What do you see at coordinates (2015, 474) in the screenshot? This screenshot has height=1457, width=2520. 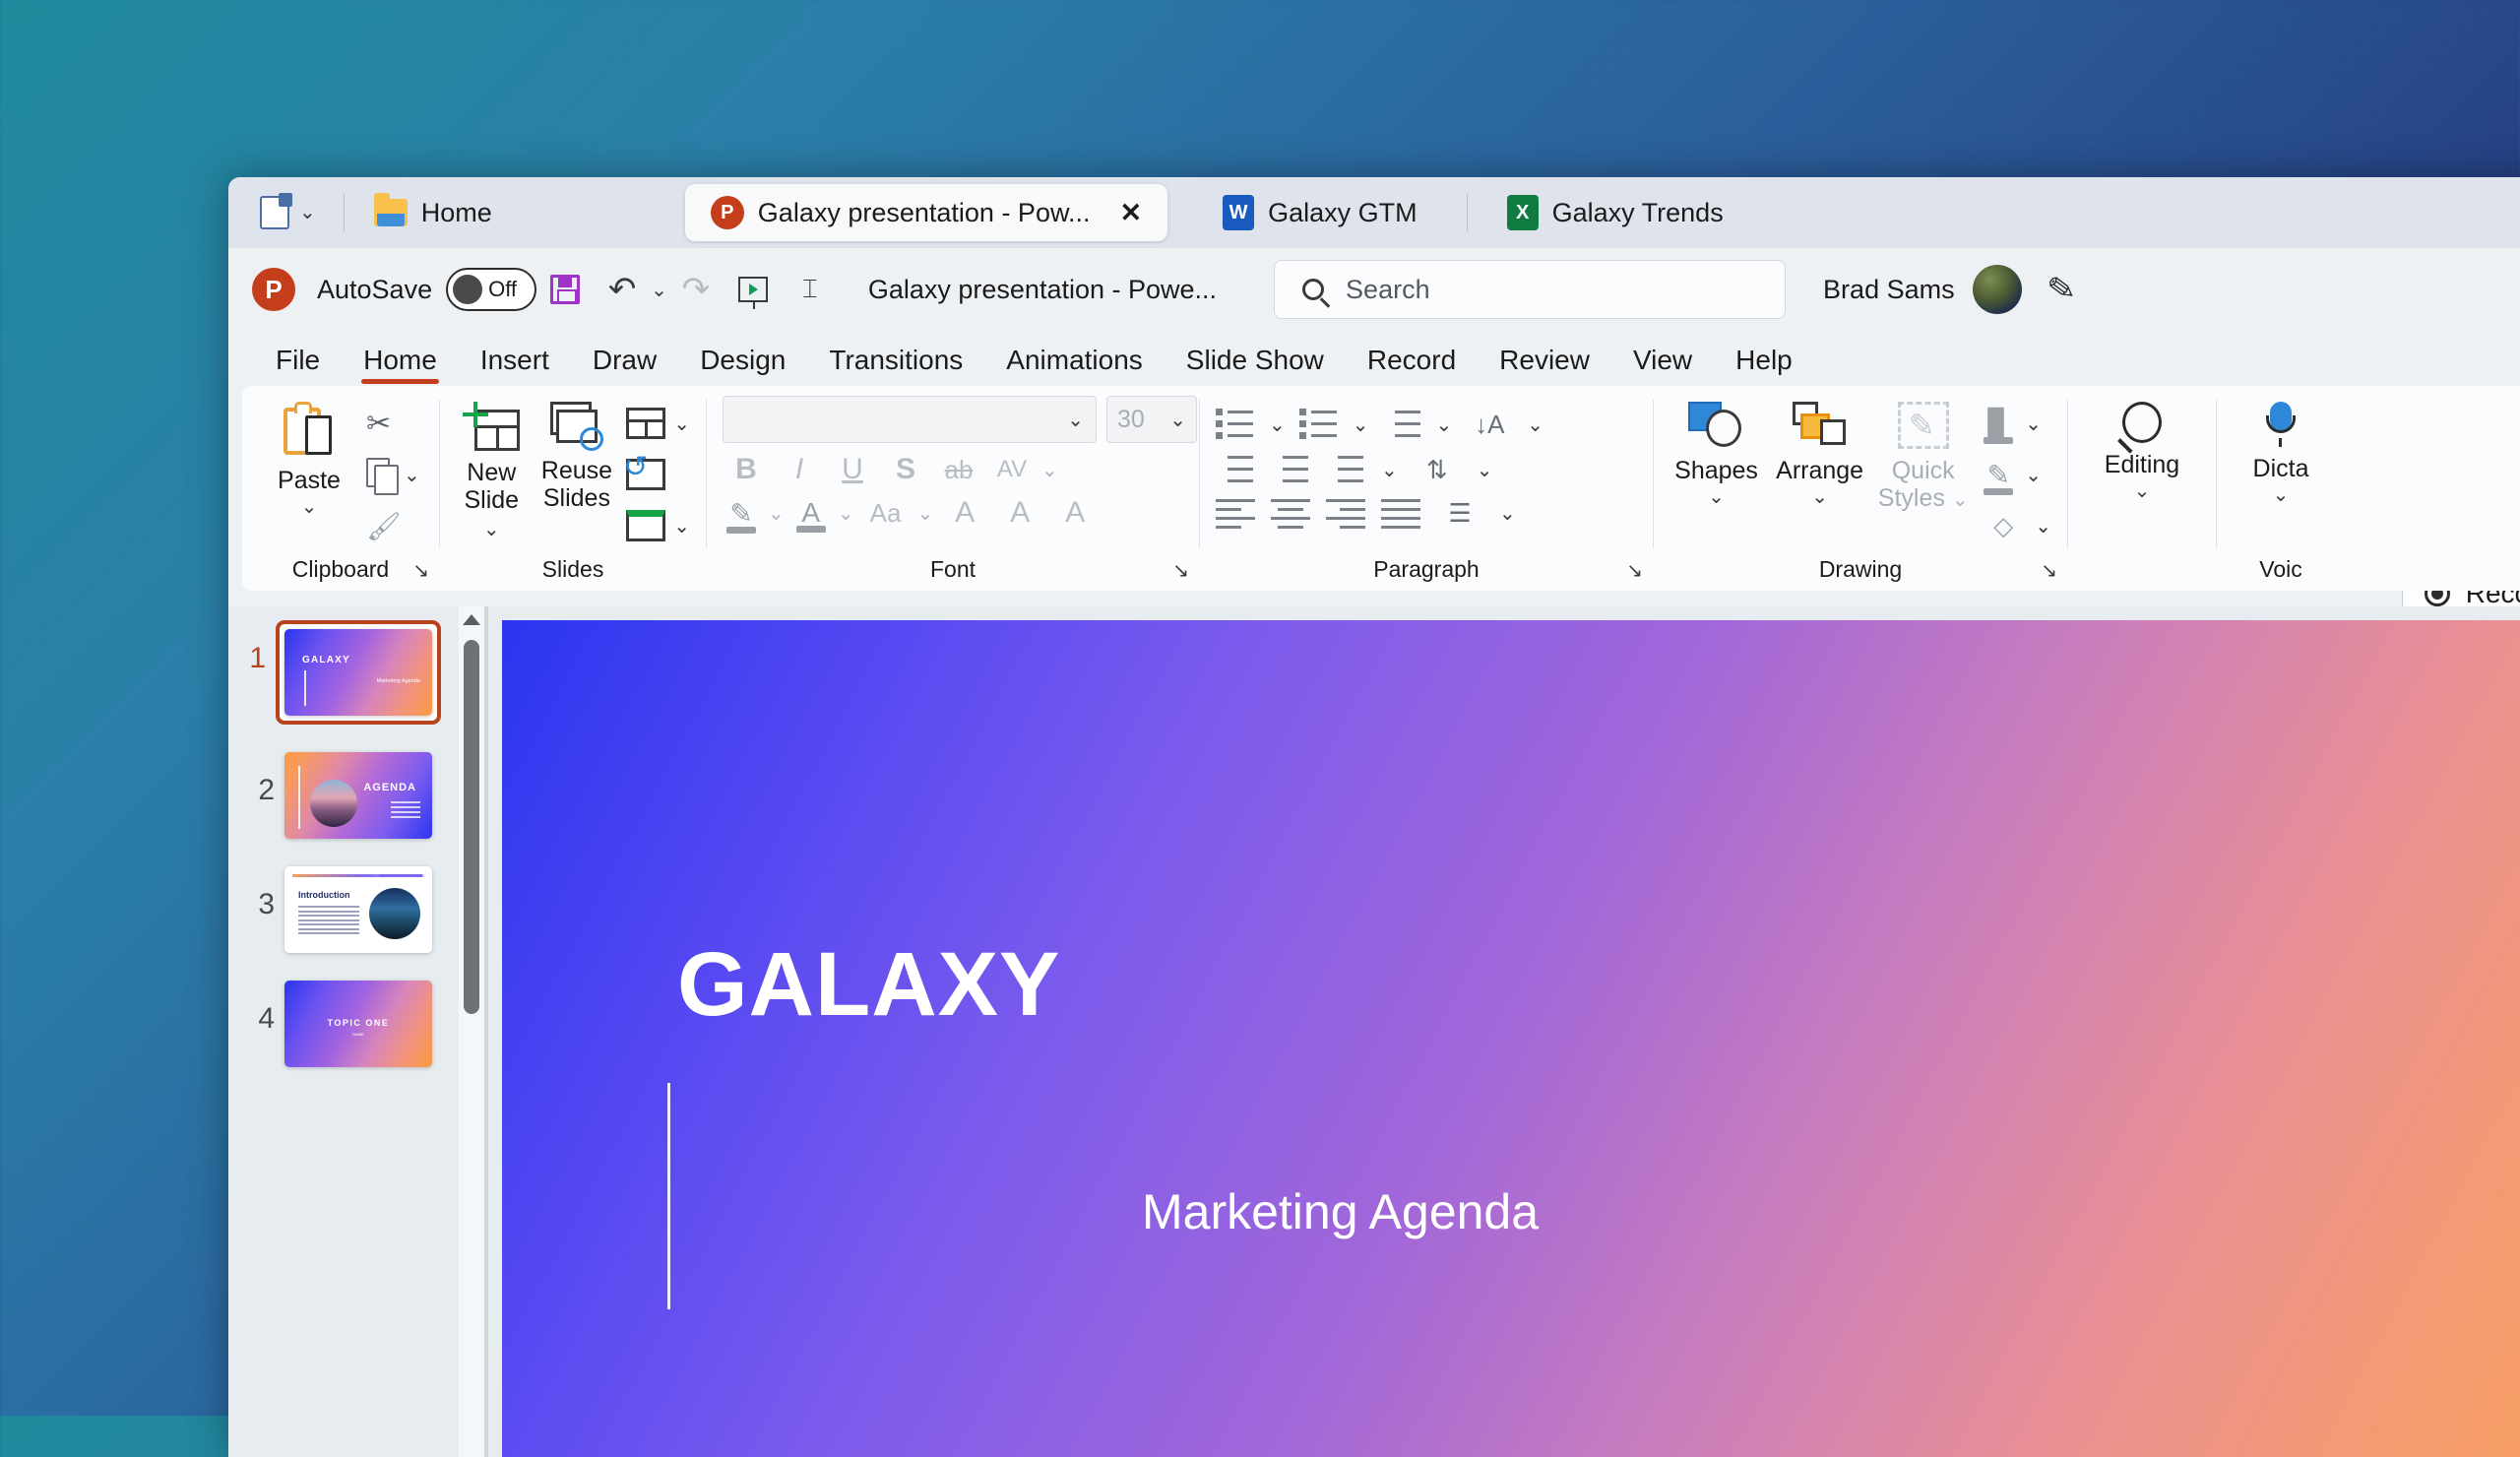 I see `shape-outline-button: ✎ ⌄` at bounding box center [2015, 474].